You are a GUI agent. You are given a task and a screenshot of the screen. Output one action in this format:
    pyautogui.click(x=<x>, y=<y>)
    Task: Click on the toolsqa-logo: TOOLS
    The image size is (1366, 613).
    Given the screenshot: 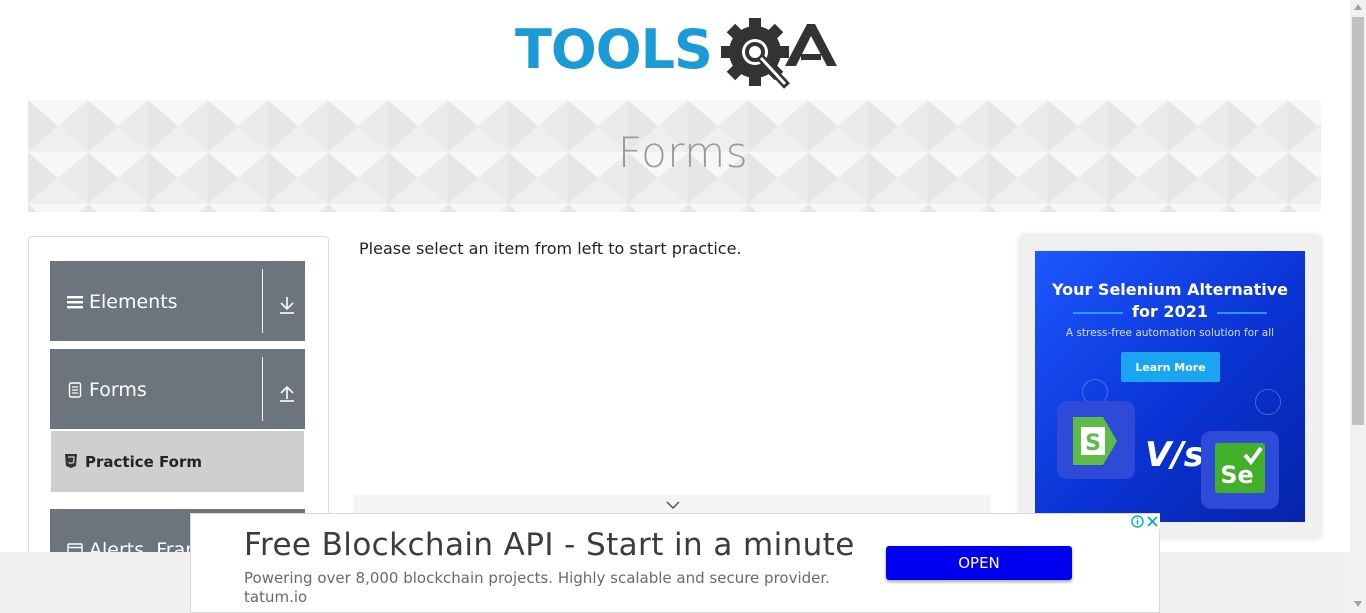 What is the action you would take?
    pyautogui.click(x=677, y=54)
    